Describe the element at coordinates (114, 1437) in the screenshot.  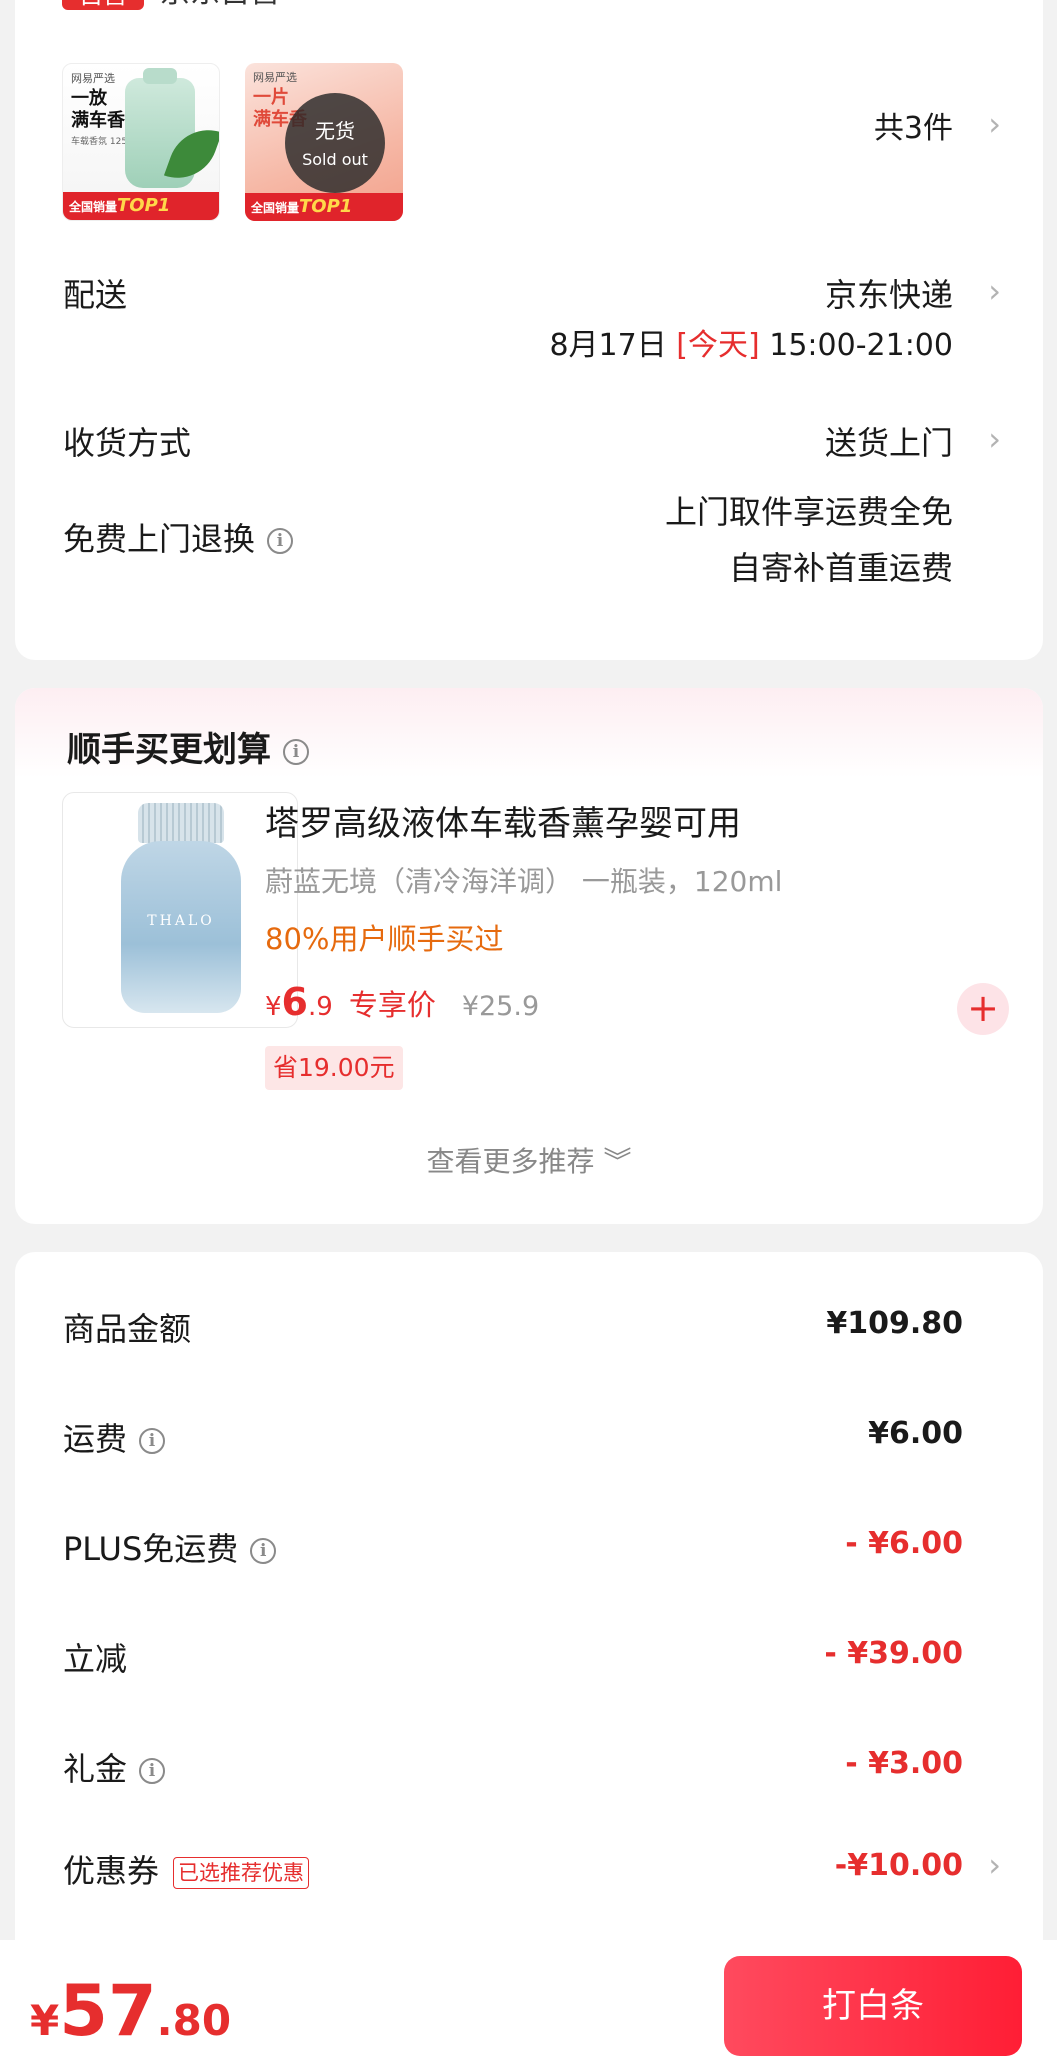
I see `shipping-label-row: 运费 i` at that location.